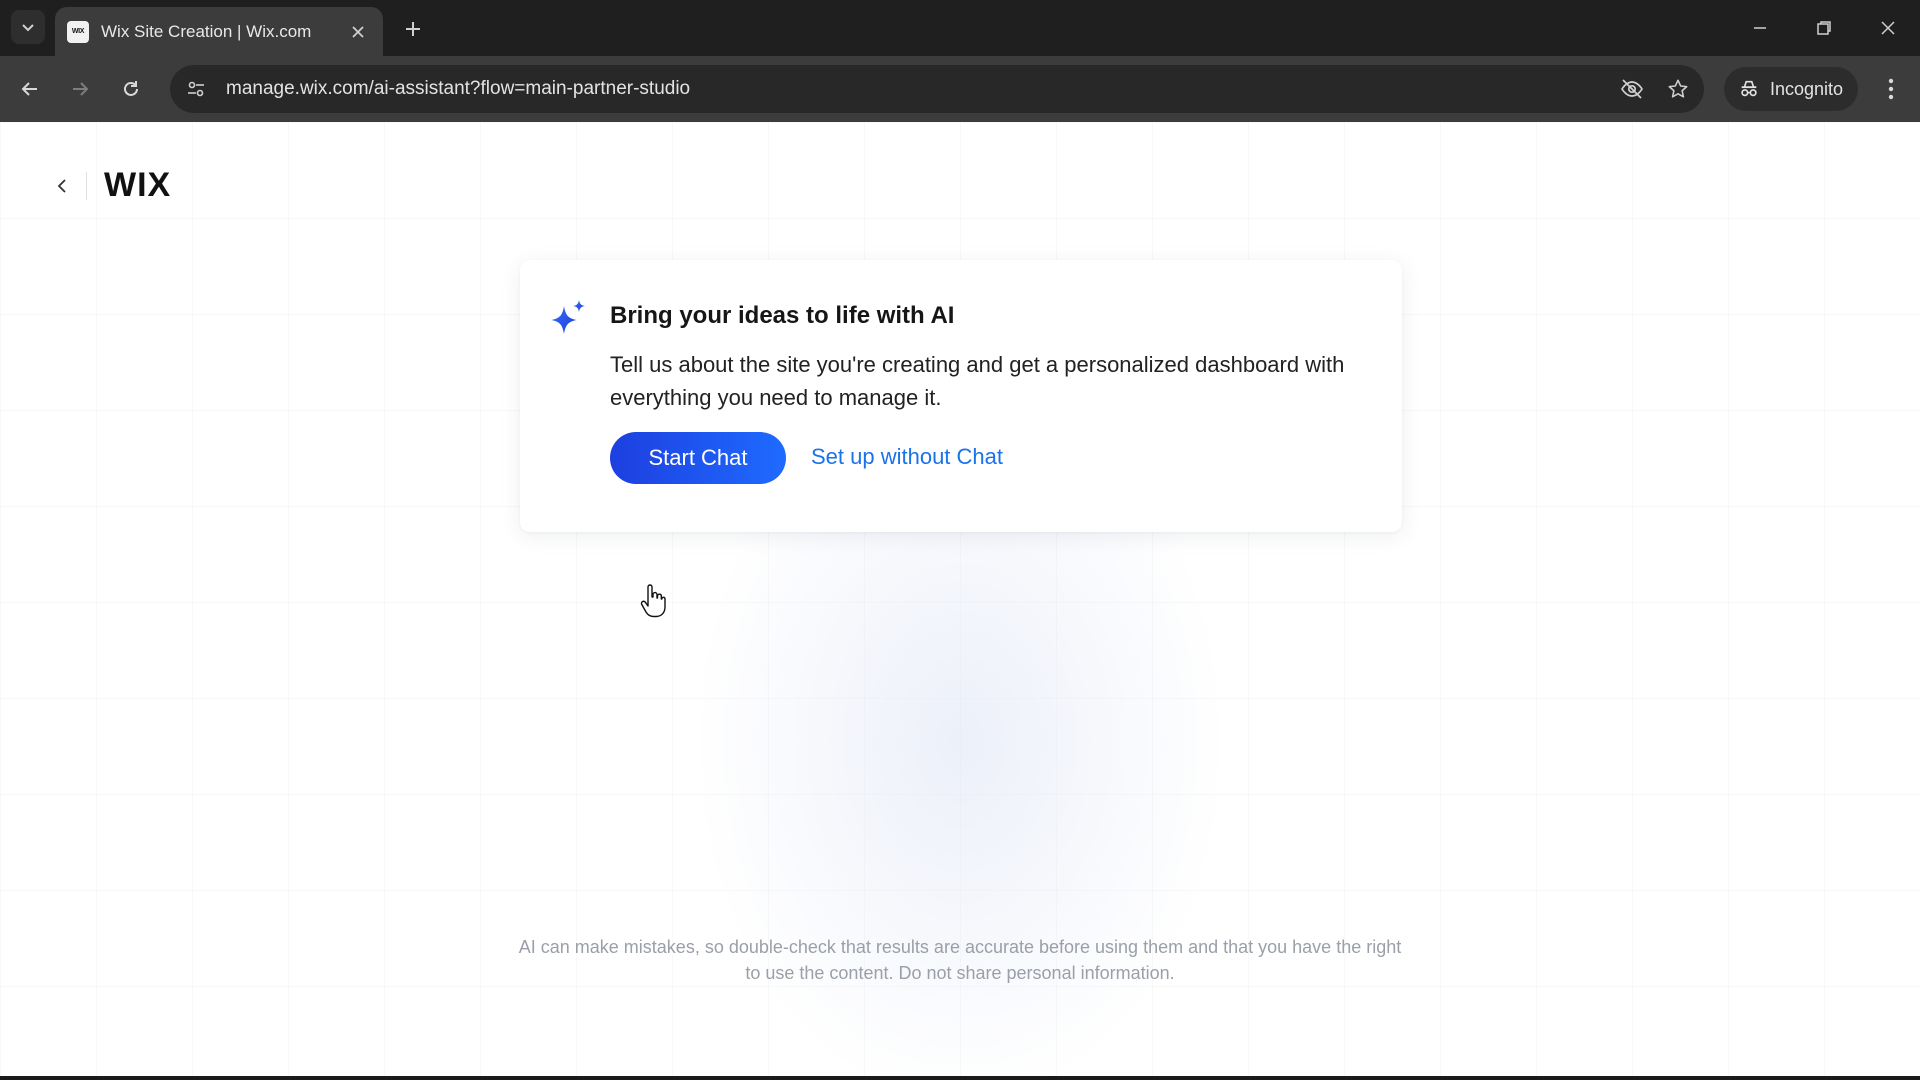  Describe the element at coordinates (698, 458) in the screenshot. I see `start-chat-button: Start Chat` at that location.